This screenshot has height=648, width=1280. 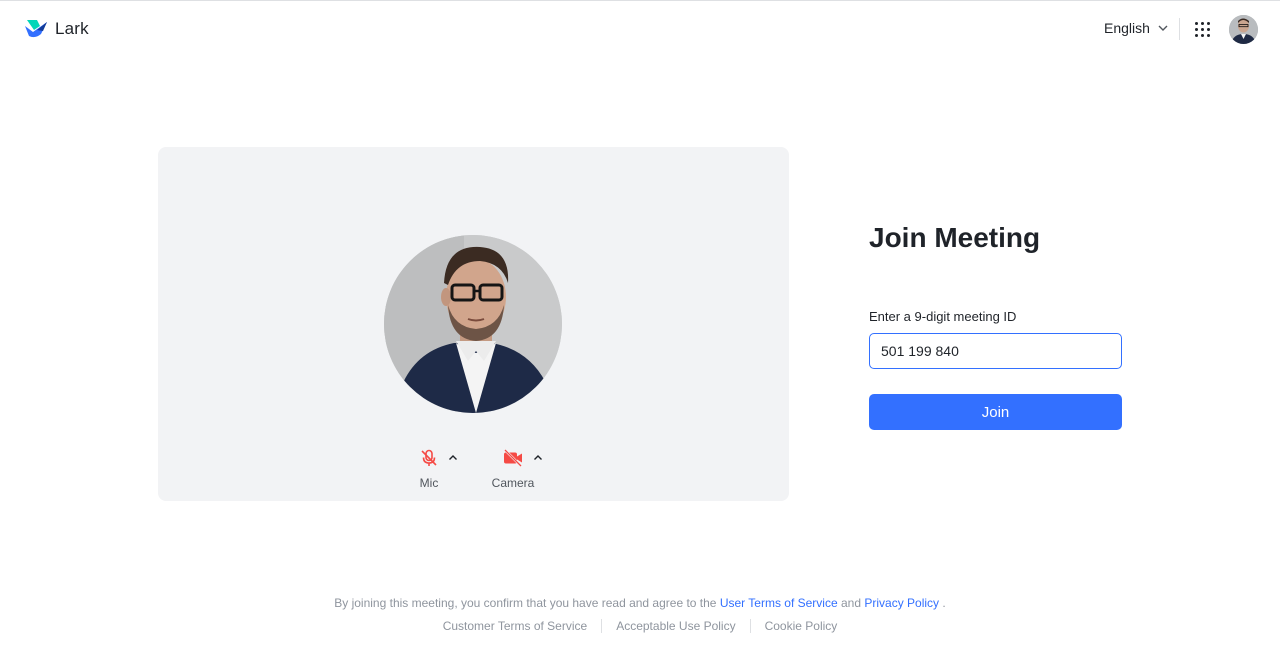 What do you see at coordinates (439, 469) in the screenshot?
I see `mic-control: Mic` at bounding box center [439, 469].